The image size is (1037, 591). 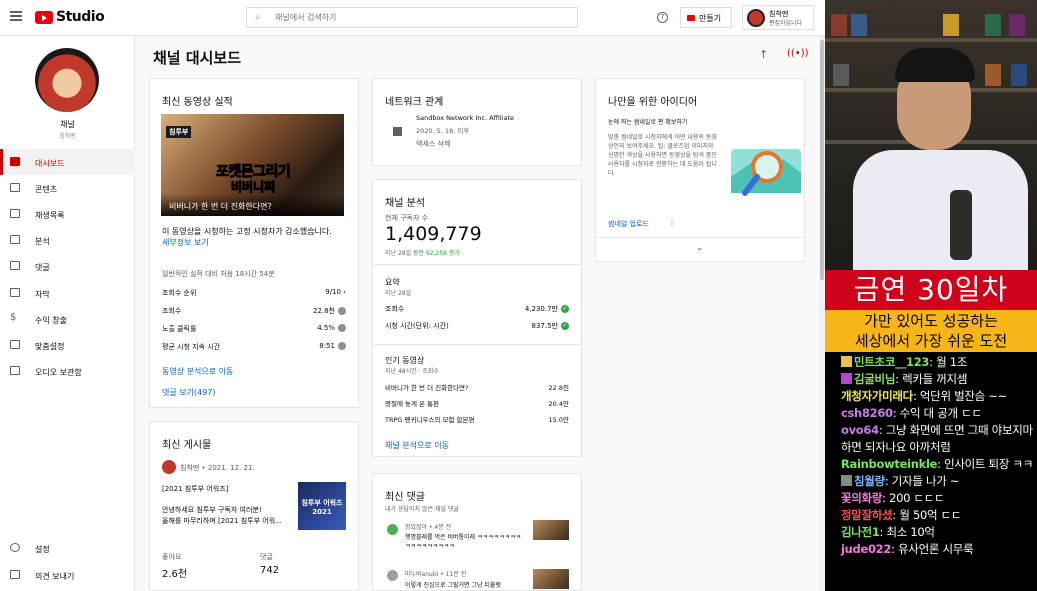 I want to click on sidebar-item-monetization: $ 수익 창출, so click(x=67, y=319).